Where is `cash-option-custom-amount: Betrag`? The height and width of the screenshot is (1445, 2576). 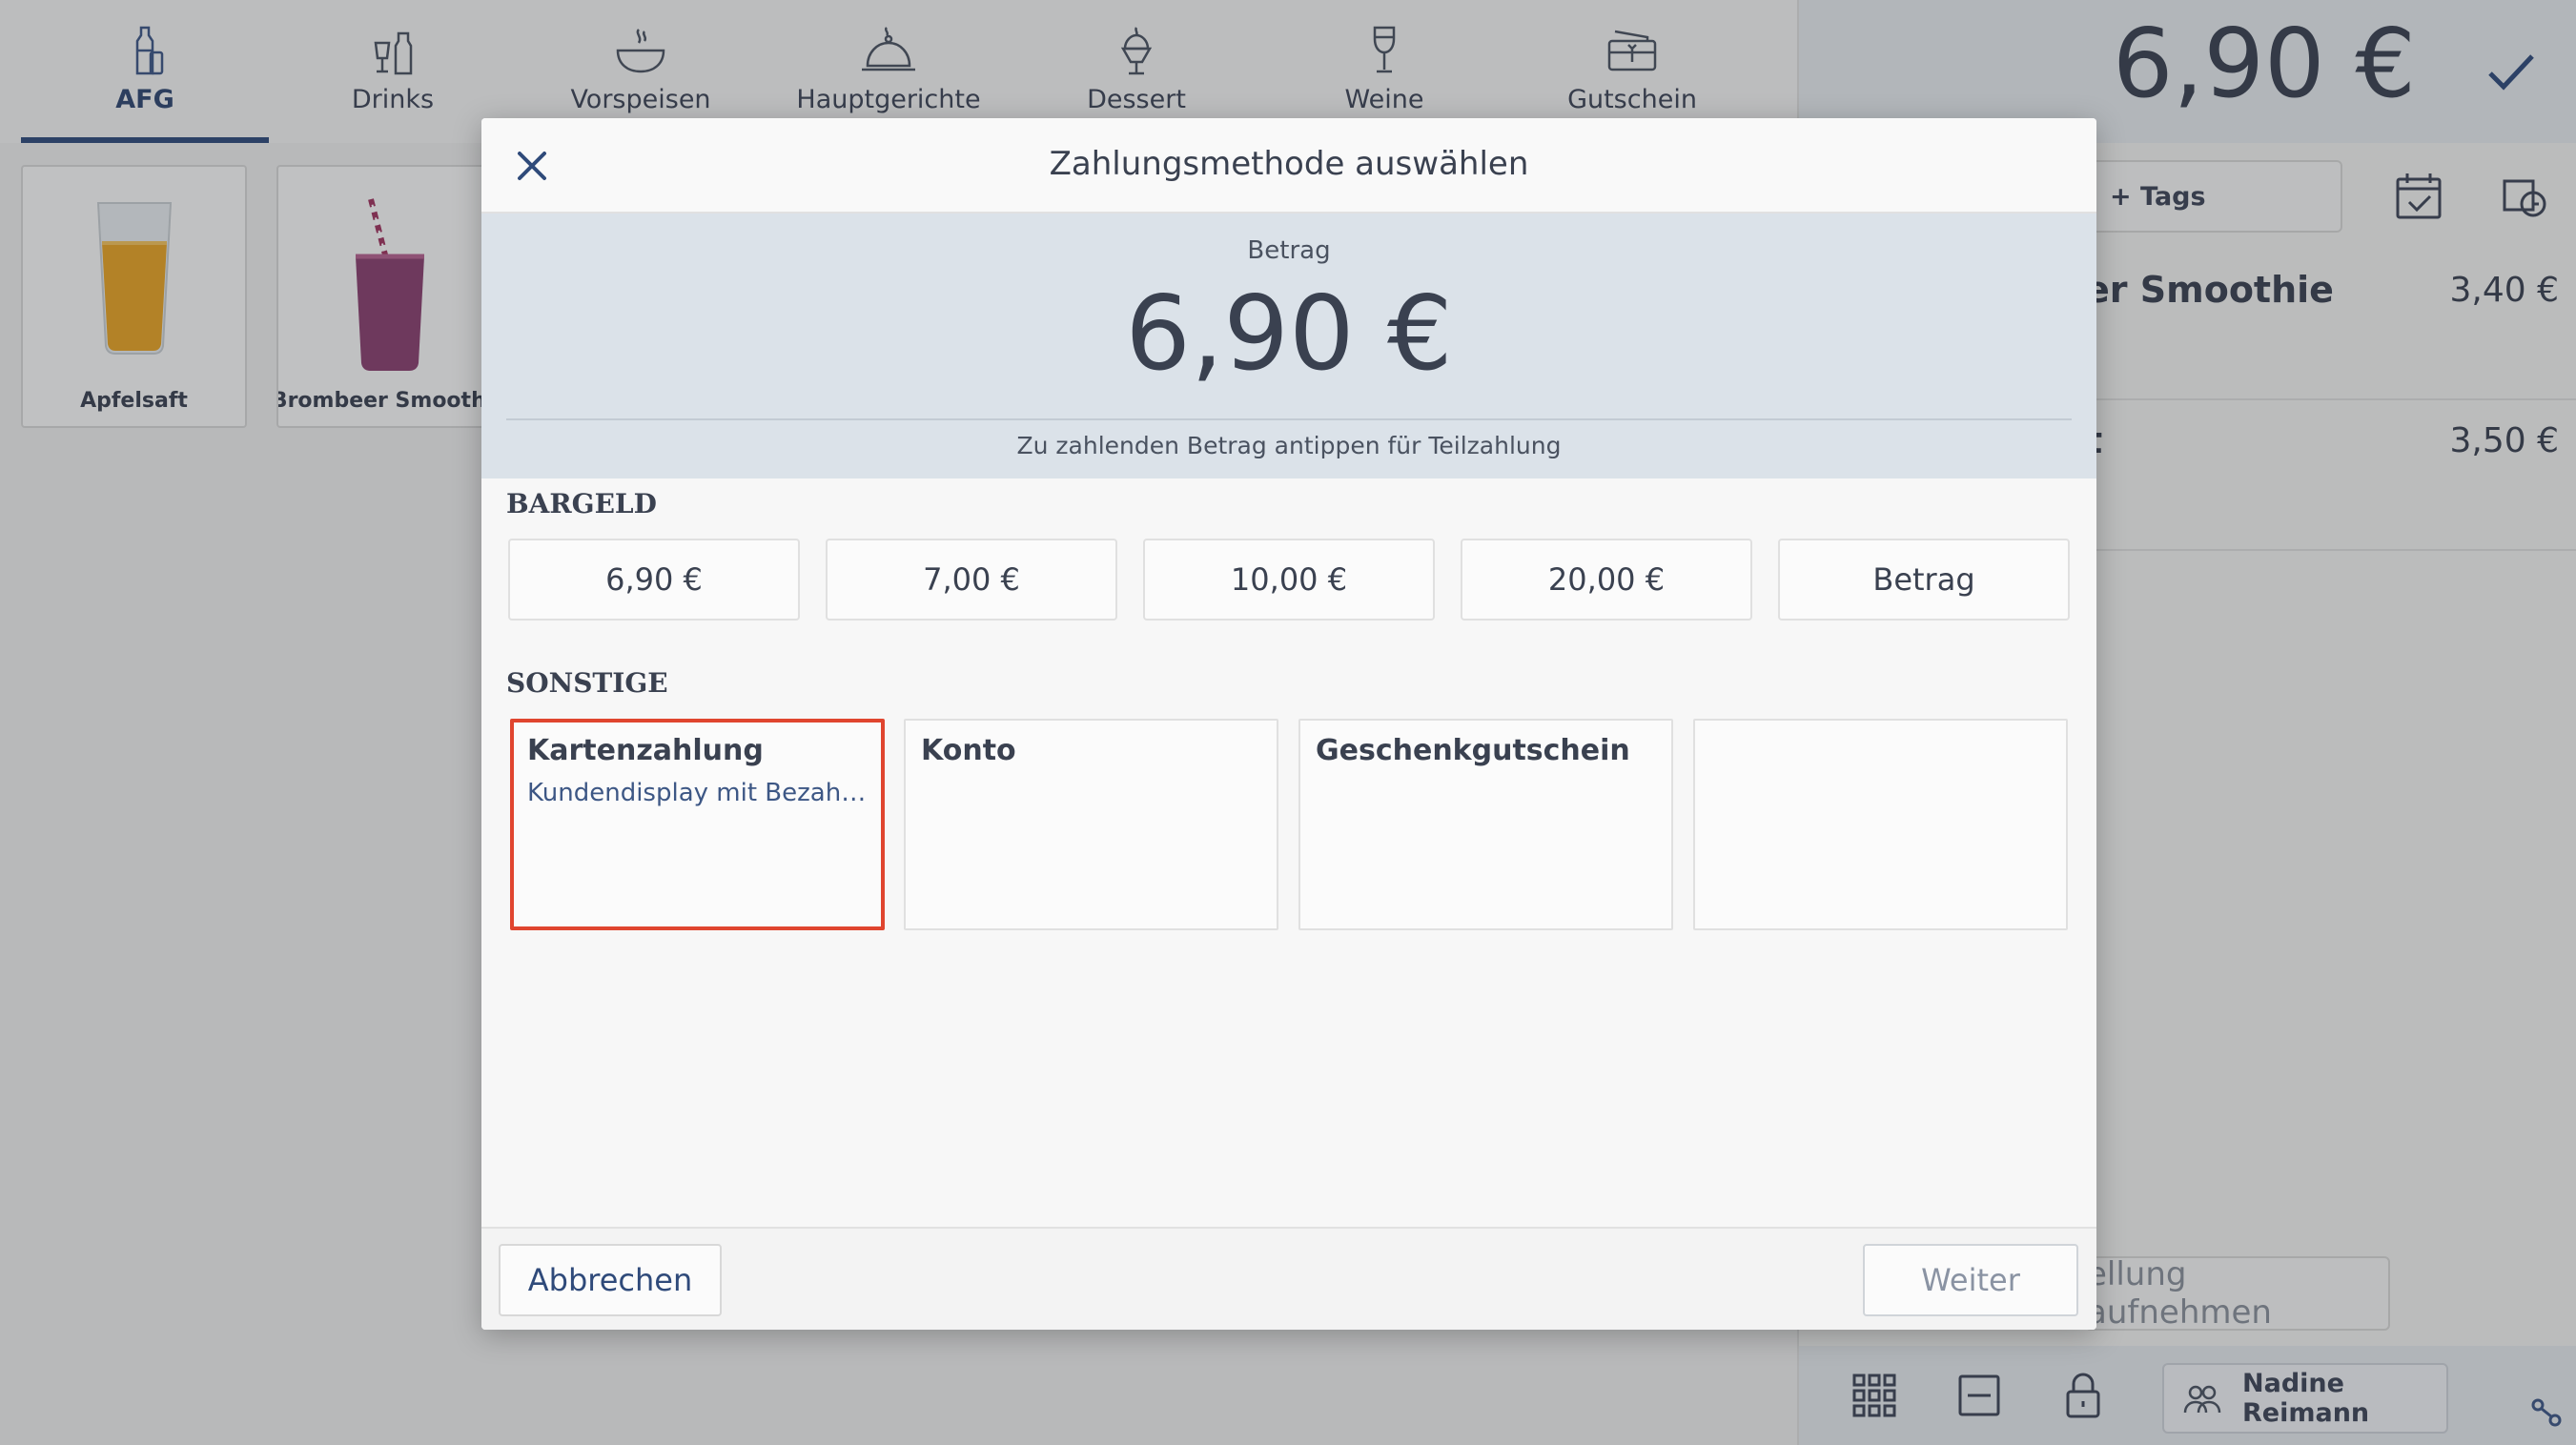
cash-option-custom-amount: Betrag is located at coordinates (1924, 580).